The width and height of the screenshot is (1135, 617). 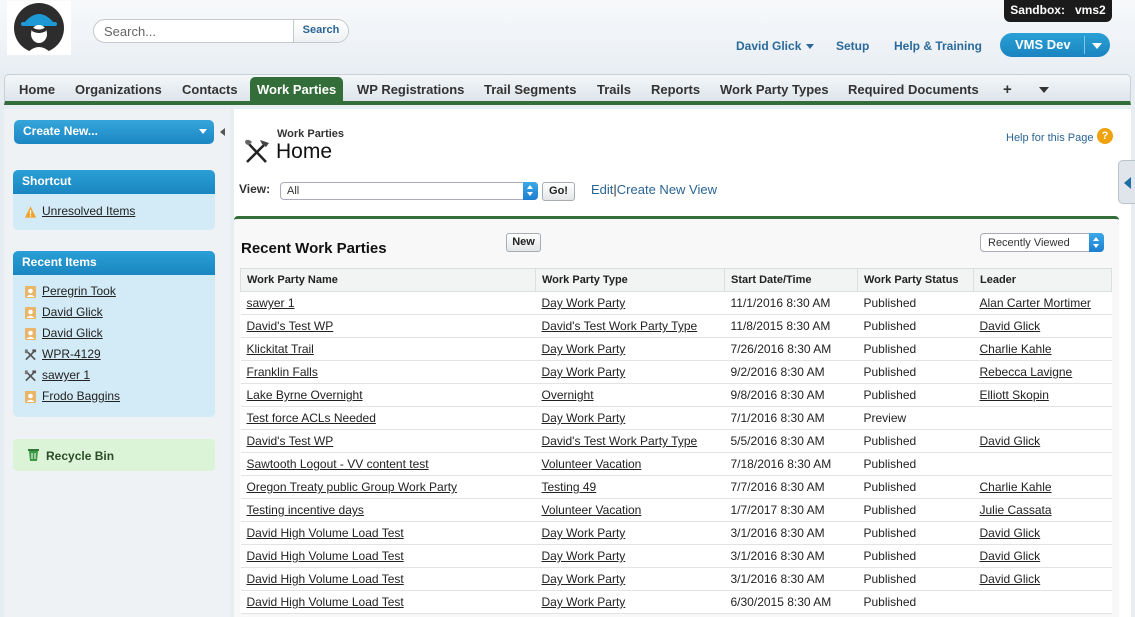 What do you see at coordinates (280, 349) in the screenshot?
I see `work-party-link: Klickitat Trail` at bounding box center [280, 349].